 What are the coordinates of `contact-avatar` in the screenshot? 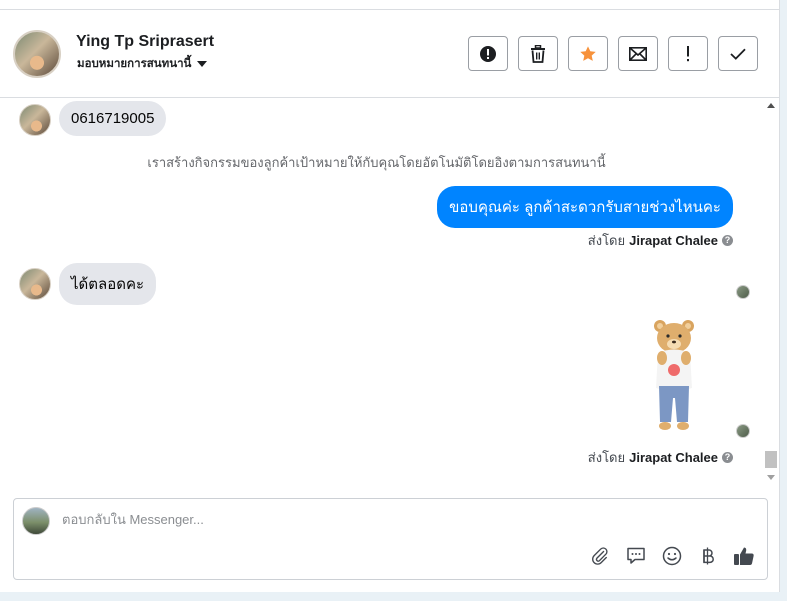 It's located at (37, 54).